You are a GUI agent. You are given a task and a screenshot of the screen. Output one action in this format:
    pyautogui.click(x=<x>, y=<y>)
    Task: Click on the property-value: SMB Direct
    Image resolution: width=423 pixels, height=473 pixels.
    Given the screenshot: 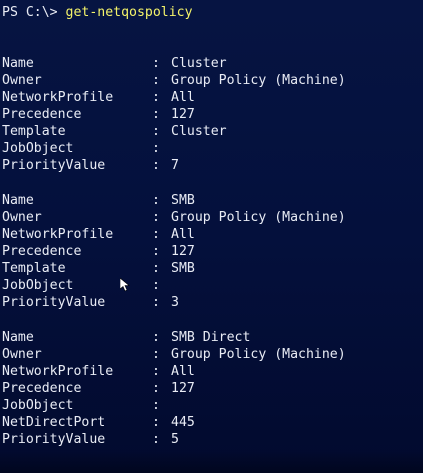 What is the action you would take?
    pyautogui.click(x=211, y=337)
    